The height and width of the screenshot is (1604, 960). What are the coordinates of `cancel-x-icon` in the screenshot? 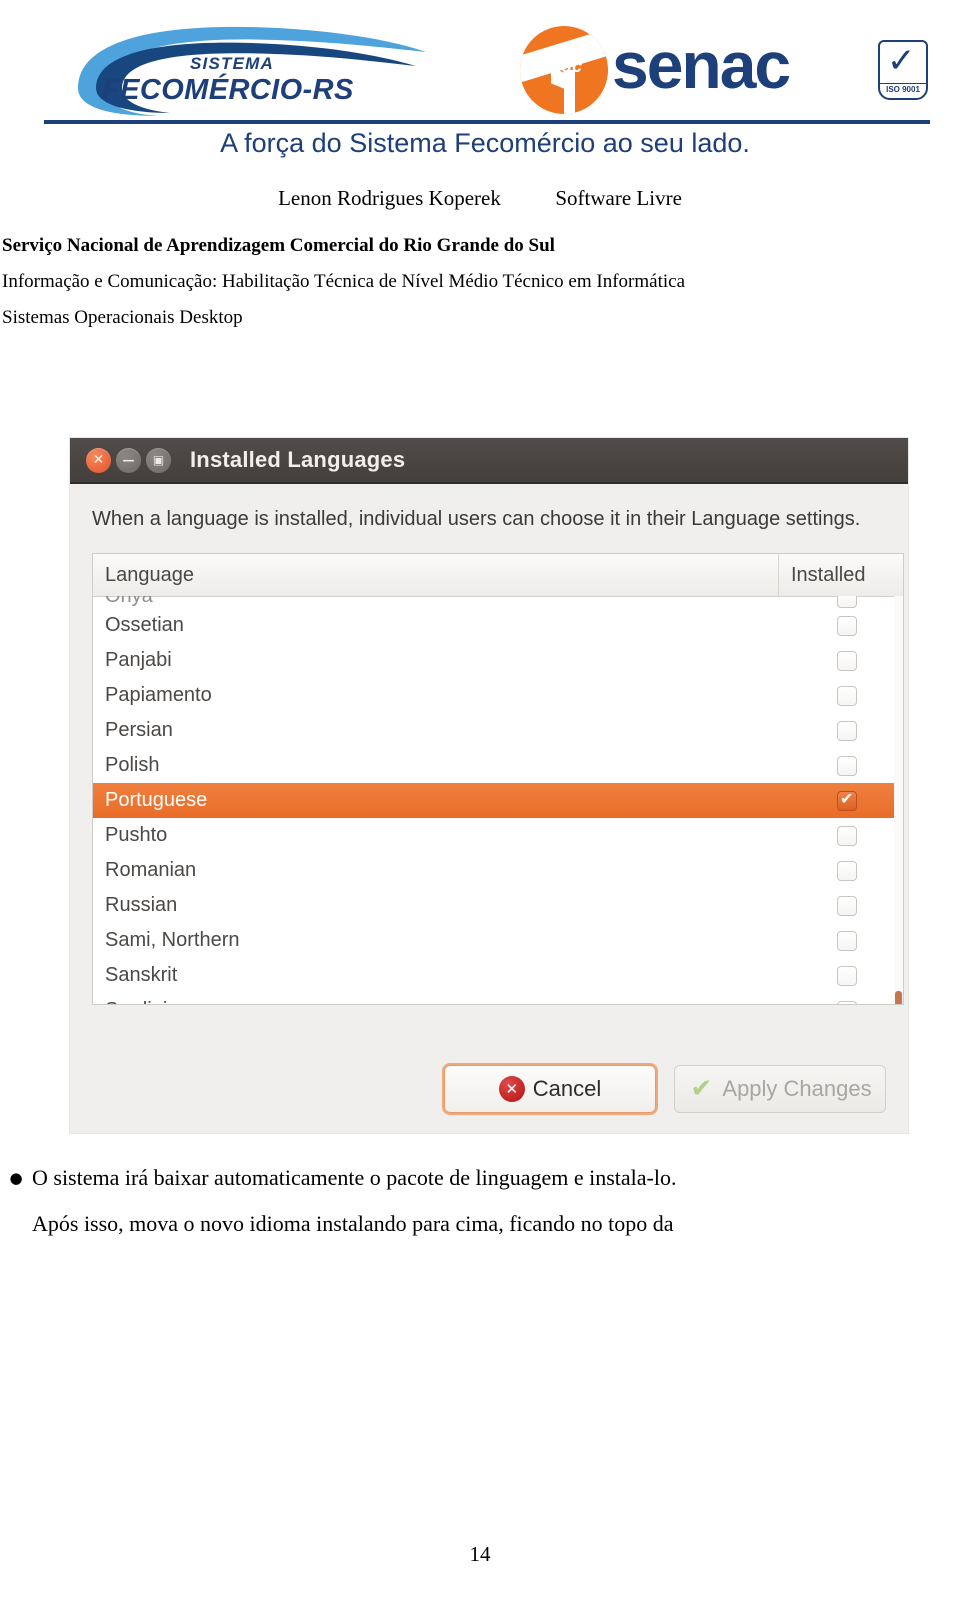 It's located at (511, 1089).